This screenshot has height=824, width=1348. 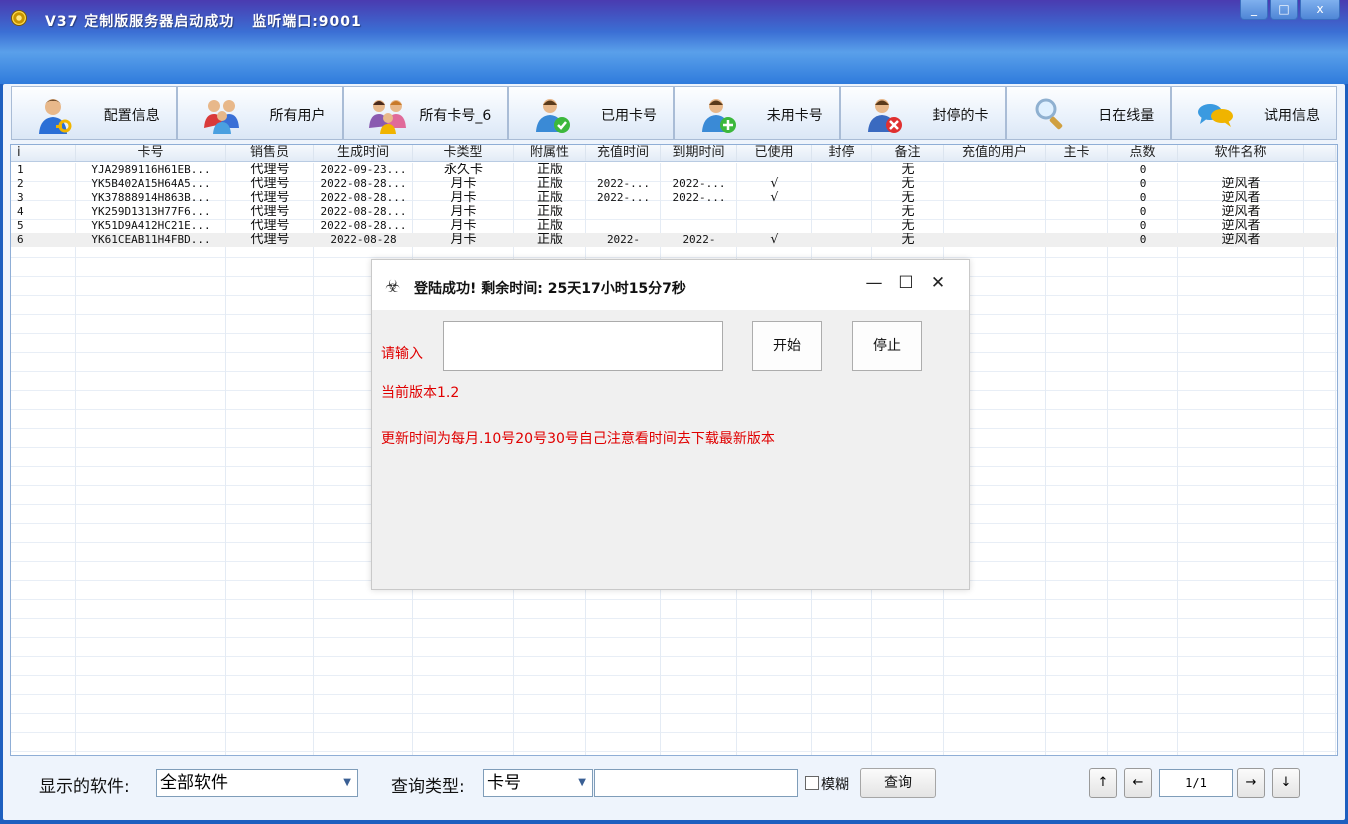 What do you see at coordinates (1103, 783) in the screenshot?
I see `first-page-button: ↑` at bounding box center [1103, 783].